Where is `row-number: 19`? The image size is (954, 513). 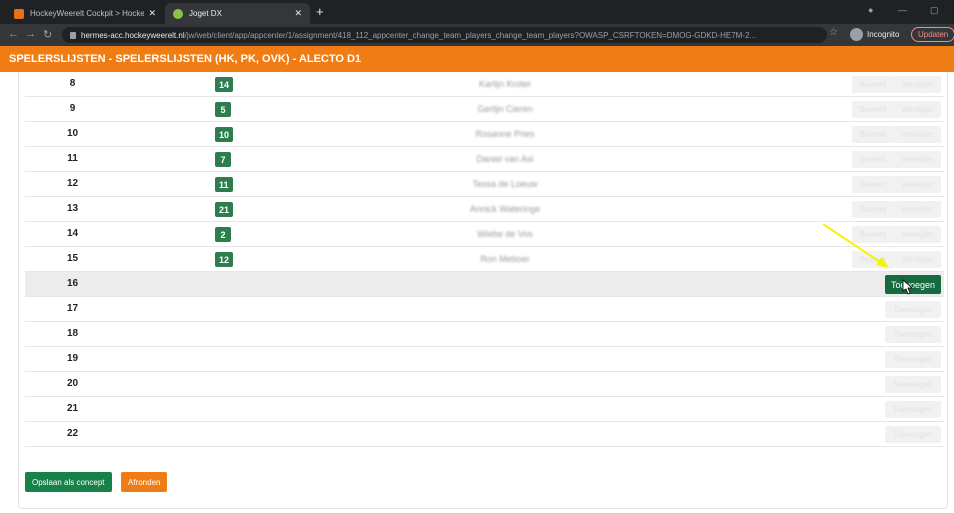 row-number: 19 is located at coordinates (72, 358).